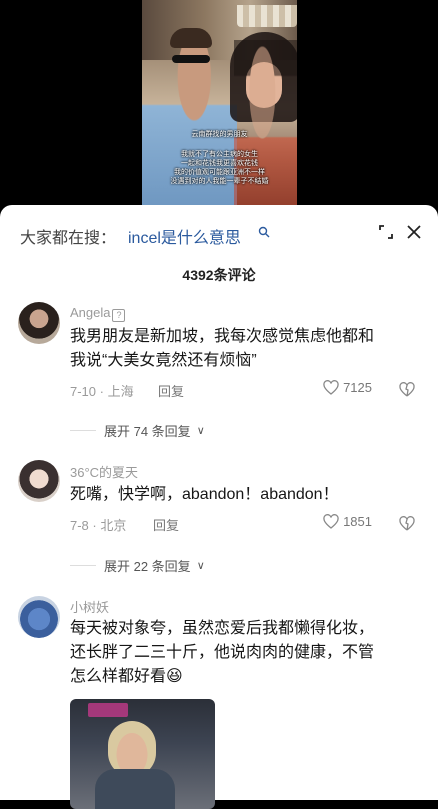  What do you see at coordinates (204, 494) in the screenshot?
I see `comment-line: 死嘴，快学啊，abandon！abandon！` at bounding box center [204, 494].